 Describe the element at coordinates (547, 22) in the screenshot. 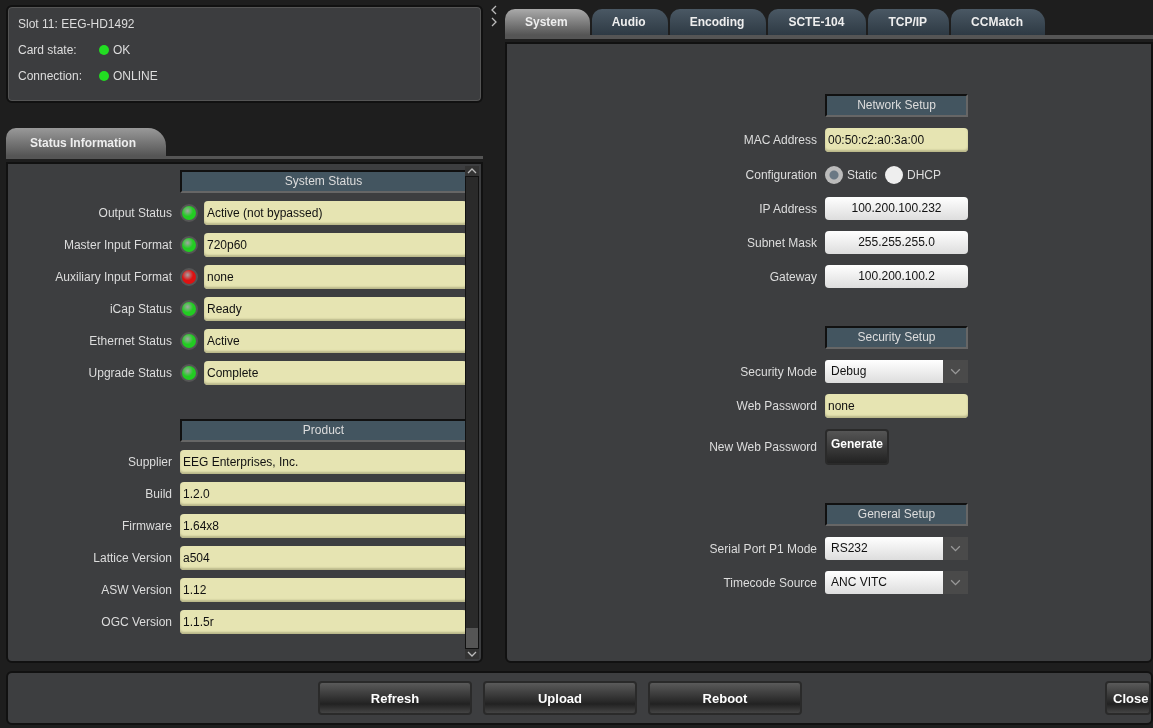

I see `tab: System` at that location.